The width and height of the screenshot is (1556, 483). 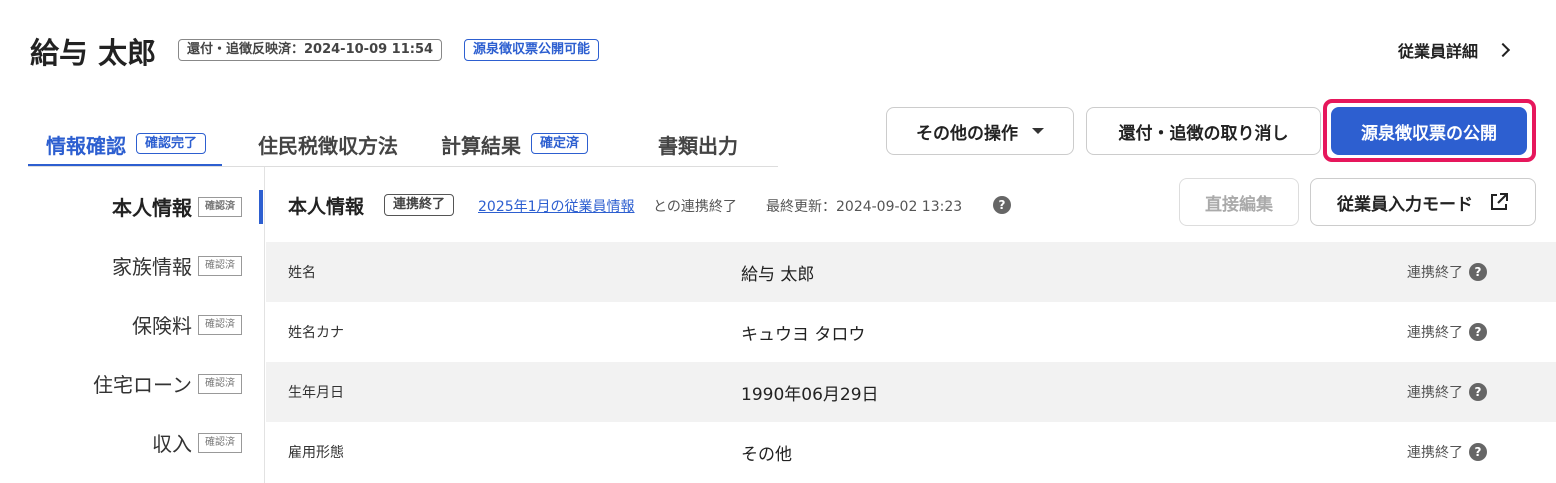 What do you see at coordinates (766, 455) in the screenshot?
I see `row-value: その他` at bounding box center [766, 455].